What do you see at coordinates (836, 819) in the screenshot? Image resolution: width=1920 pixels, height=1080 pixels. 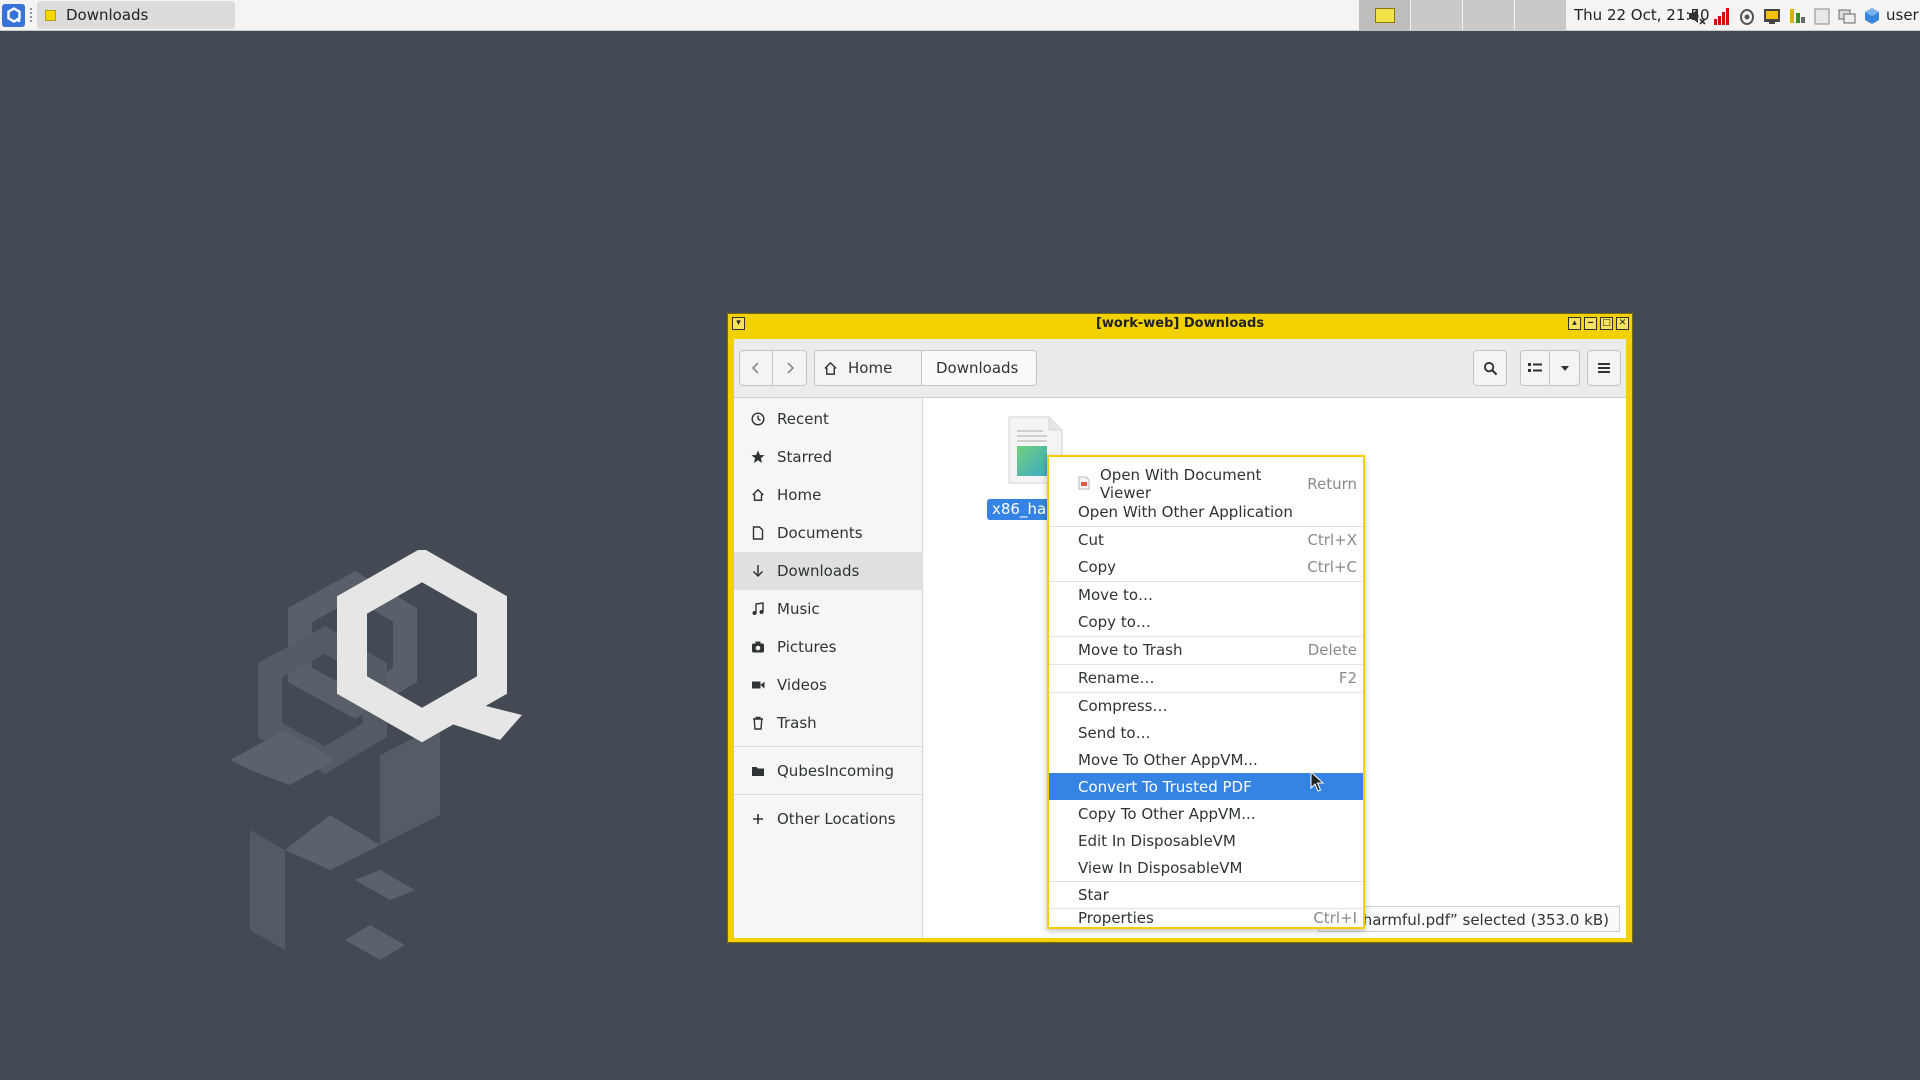 I see `sidebar-item-label: Other Locations` at bounding box center [836, 819].